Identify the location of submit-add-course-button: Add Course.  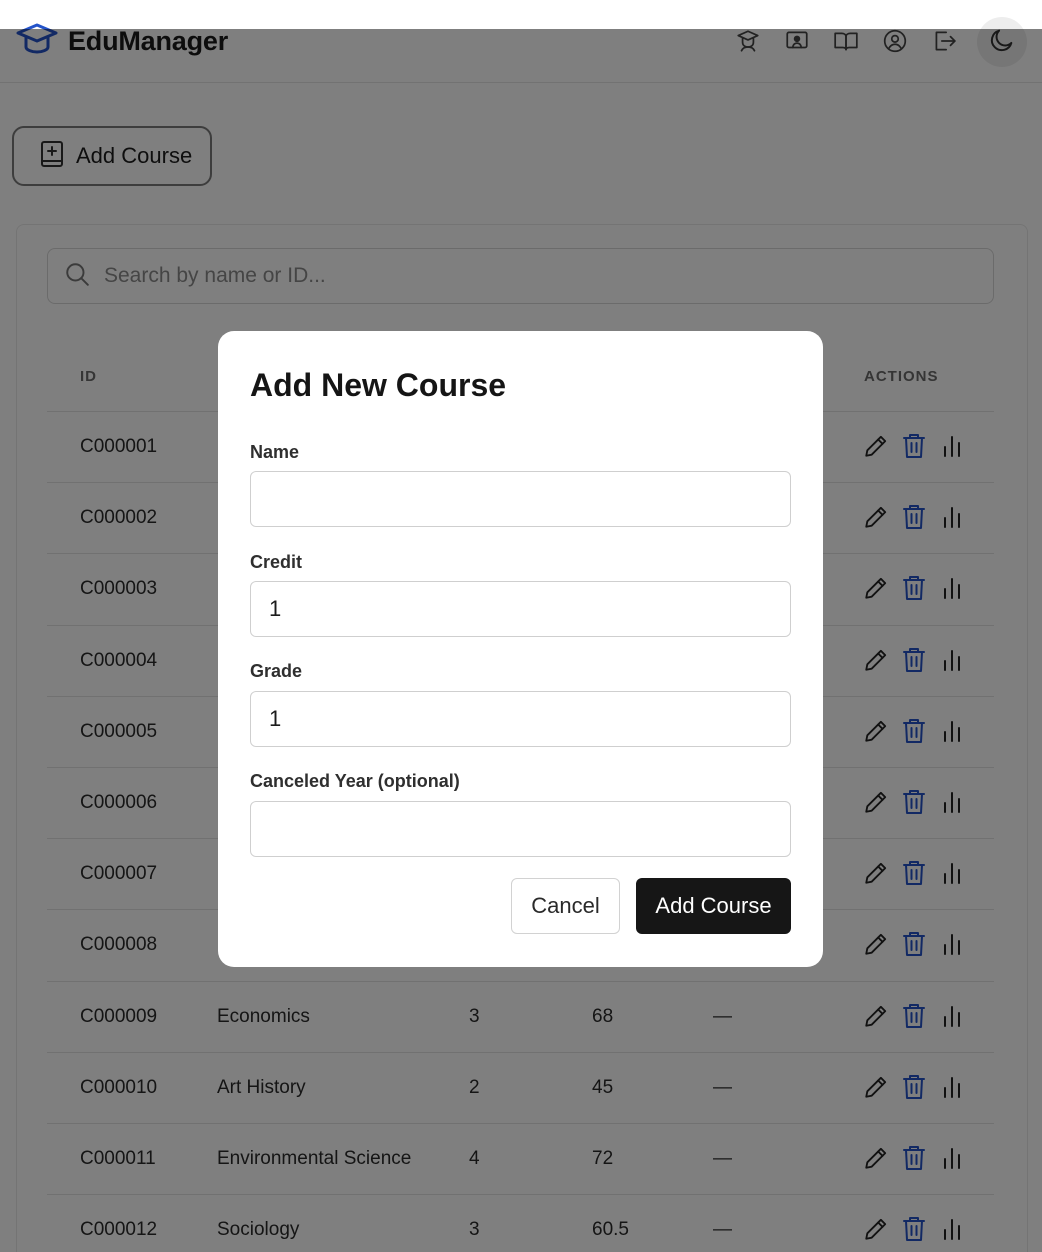
(713, 906).